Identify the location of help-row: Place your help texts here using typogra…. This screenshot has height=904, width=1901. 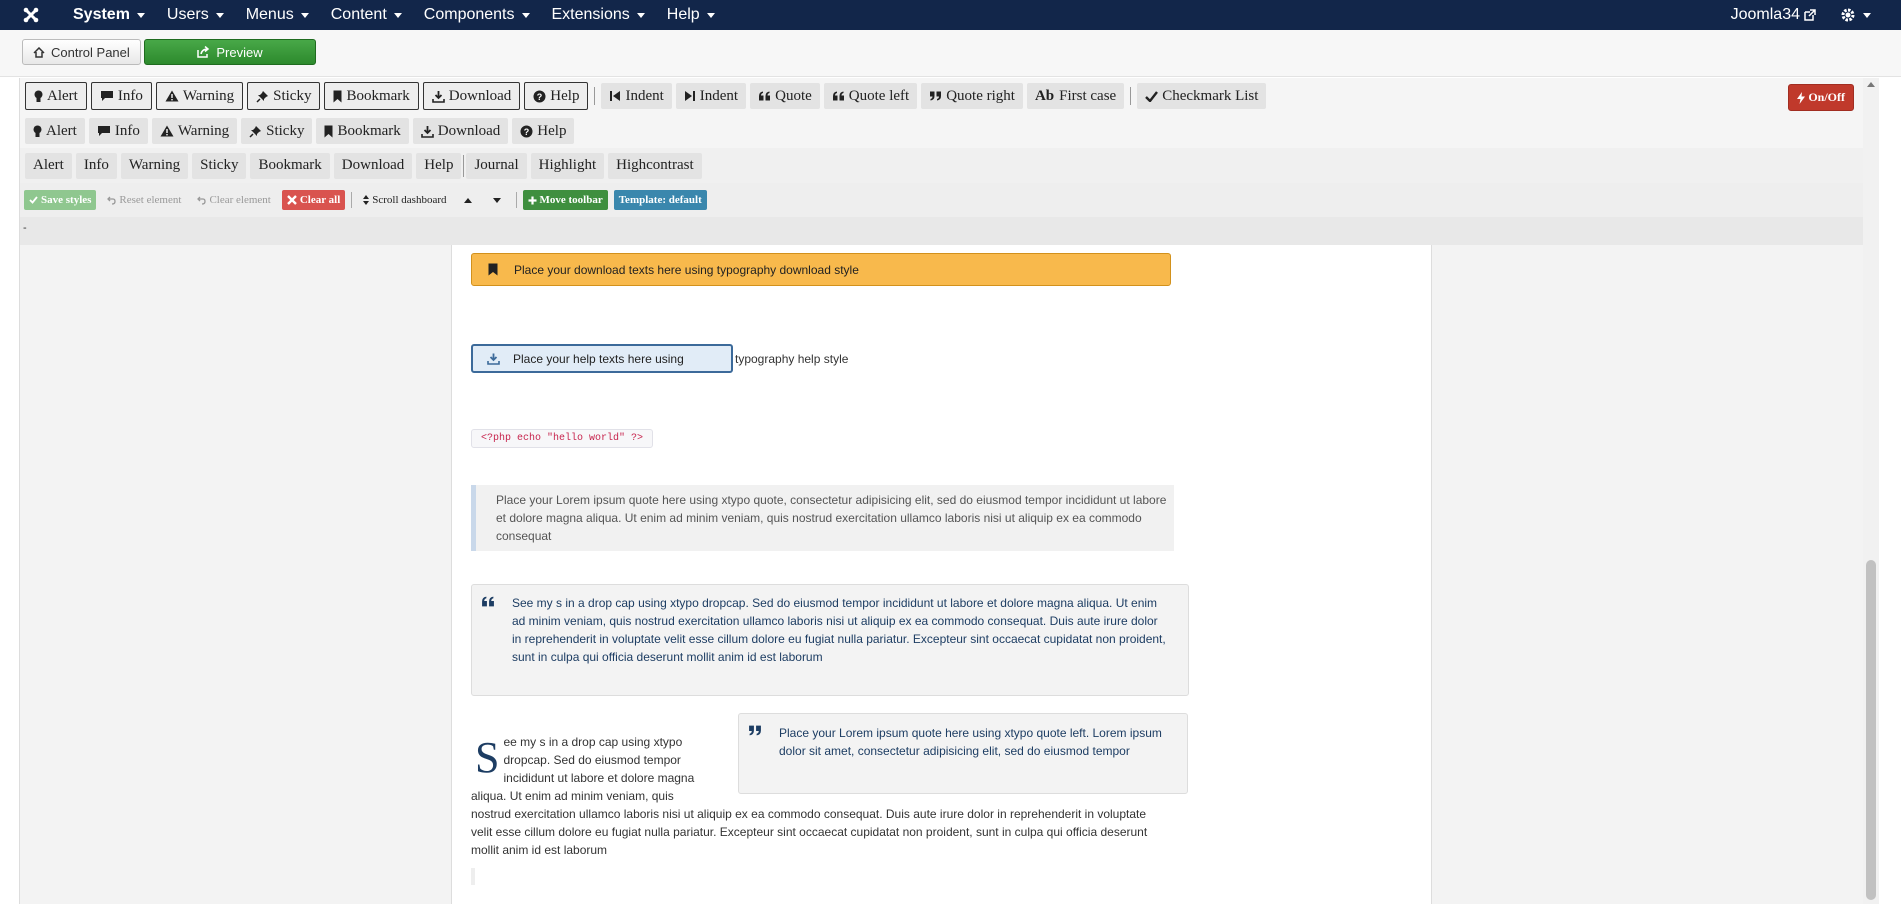
(659, 358).